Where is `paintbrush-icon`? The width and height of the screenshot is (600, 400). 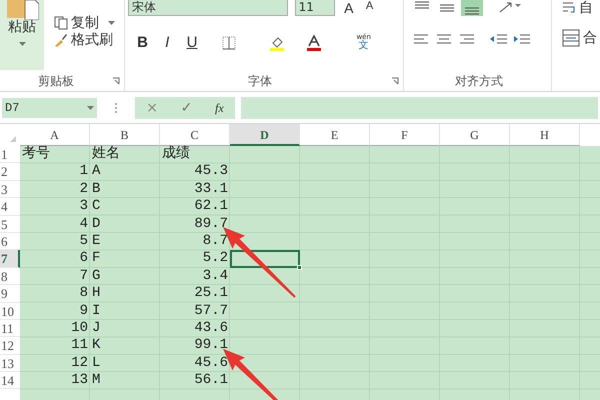
paintbrush-icon is located at coordinates (61, 40).